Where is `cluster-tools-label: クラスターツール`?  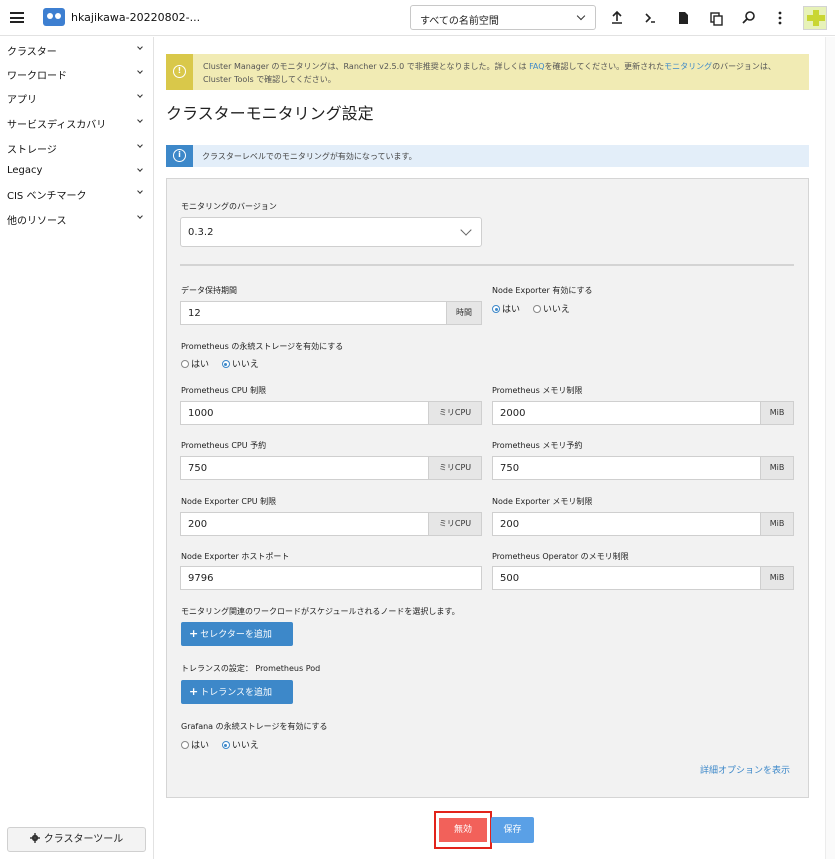 cluster-tools-label: クラスターツール is located at coordinates (83, 839).